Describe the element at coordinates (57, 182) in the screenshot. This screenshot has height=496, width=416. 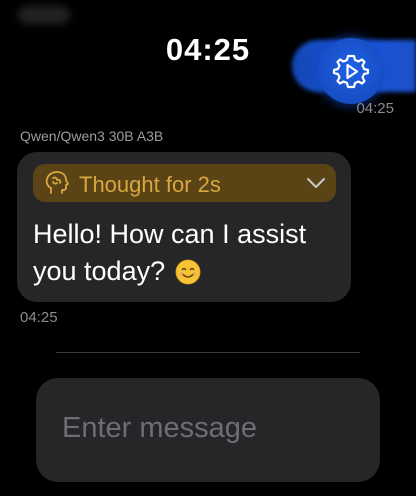
I see `brain-icon` at that location.